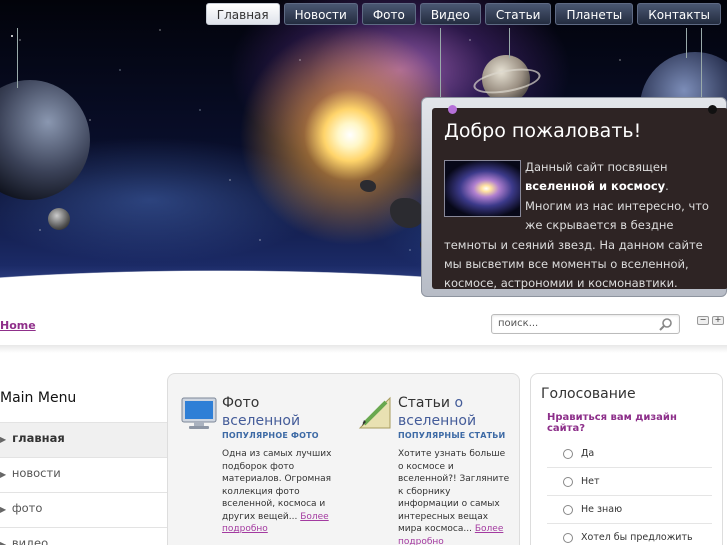  Describe the element at coordinates (270, 435) in the screenshot. I see `photo-subtitle: ПОПУЛЯРНОЕ ФОТО` at that location.